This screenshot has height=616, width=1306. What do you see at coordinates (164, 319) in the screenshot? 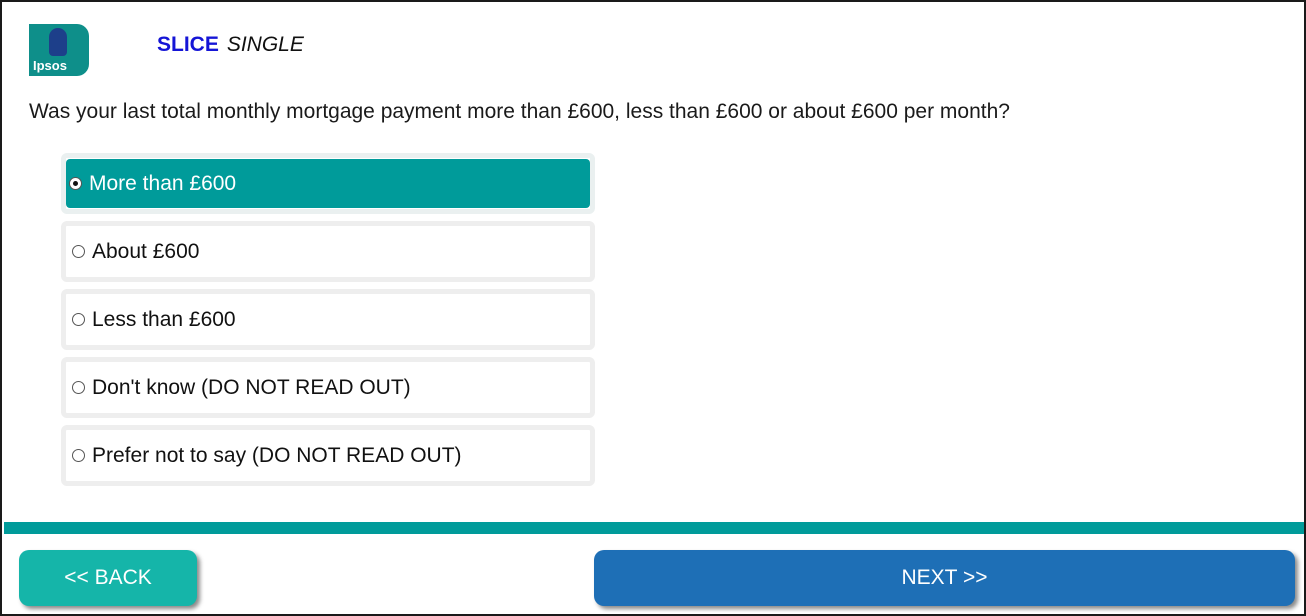
I see `option-label: Less than £600` at bounding box center [164, 319].